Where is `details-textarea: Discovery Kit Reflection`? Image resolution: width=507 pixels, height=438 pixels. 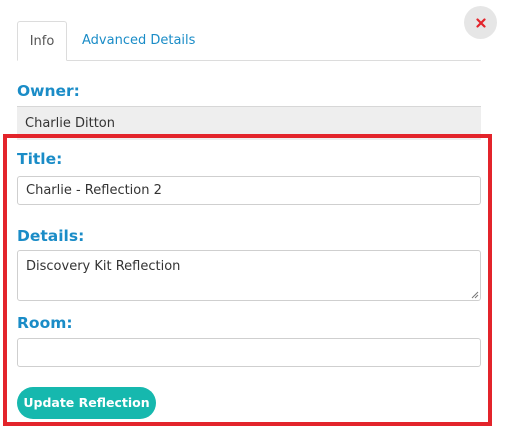 details-textarea: Discovery Kit Reflection is located at coordinates (249, 275).